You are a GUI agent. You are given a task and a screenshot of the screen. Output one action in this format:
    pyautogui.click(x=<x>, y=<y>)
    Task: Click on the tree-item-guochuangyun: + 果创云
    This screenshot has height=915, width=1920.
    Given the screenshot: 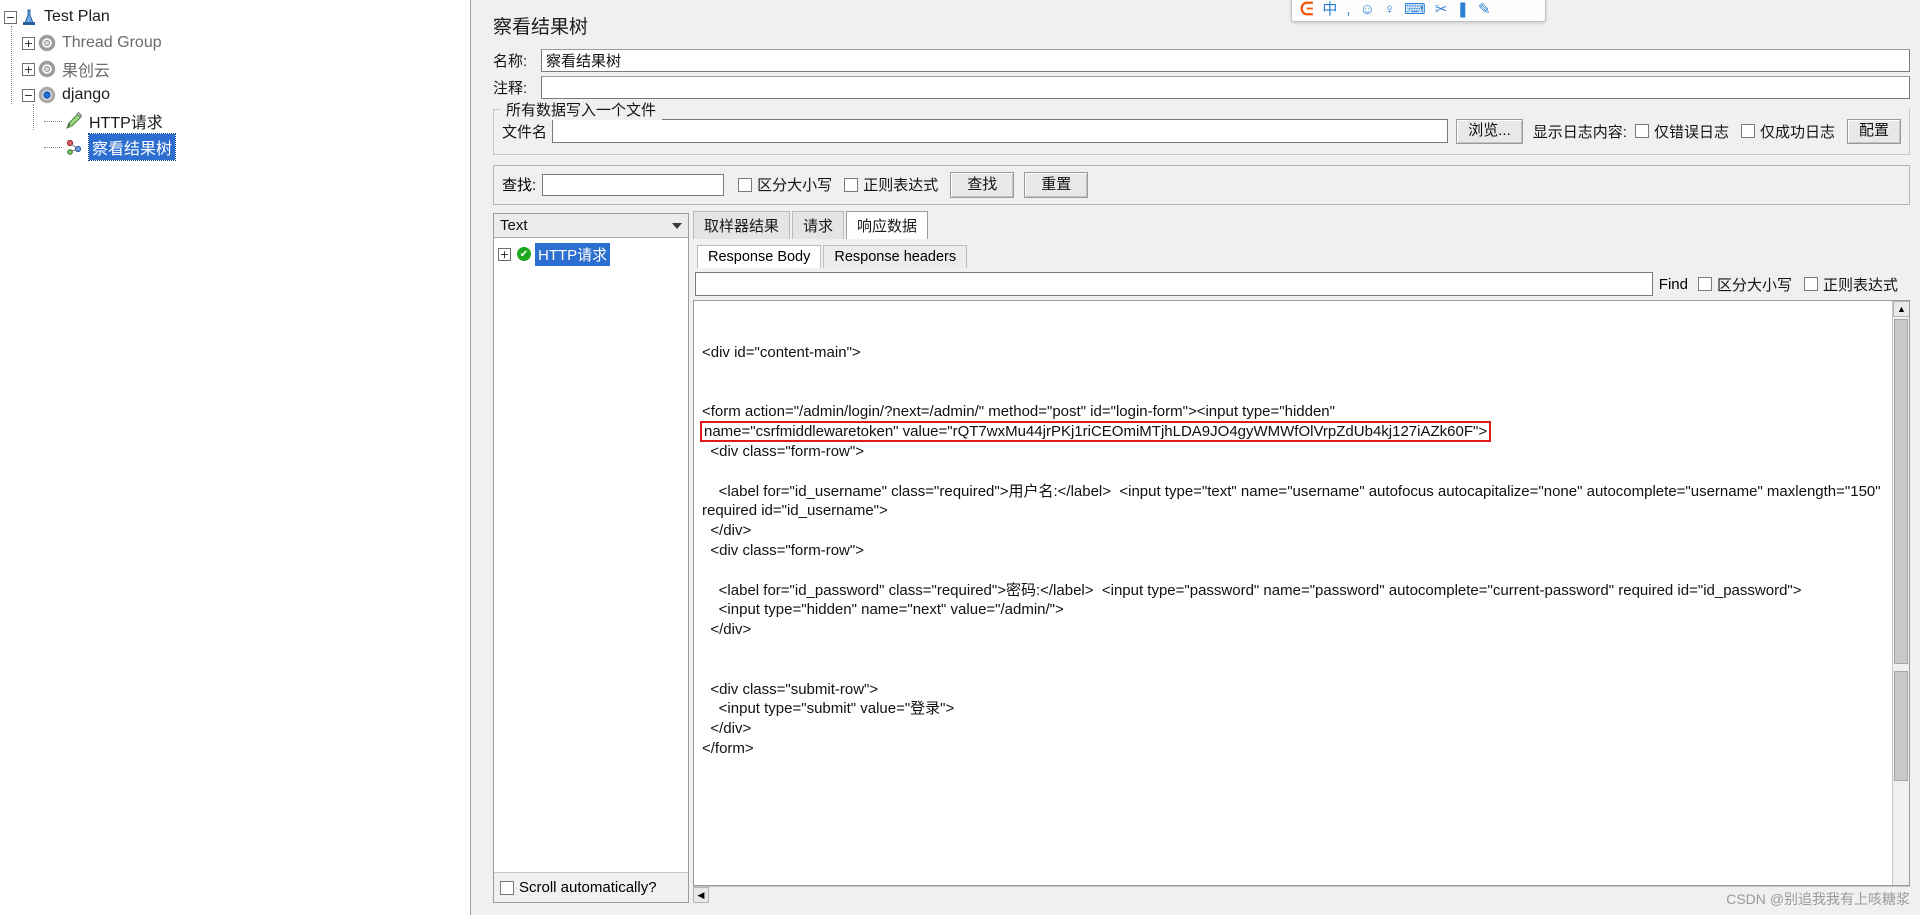 What is the action you would take?
    pyautogui.click(x=235, y=69)
    